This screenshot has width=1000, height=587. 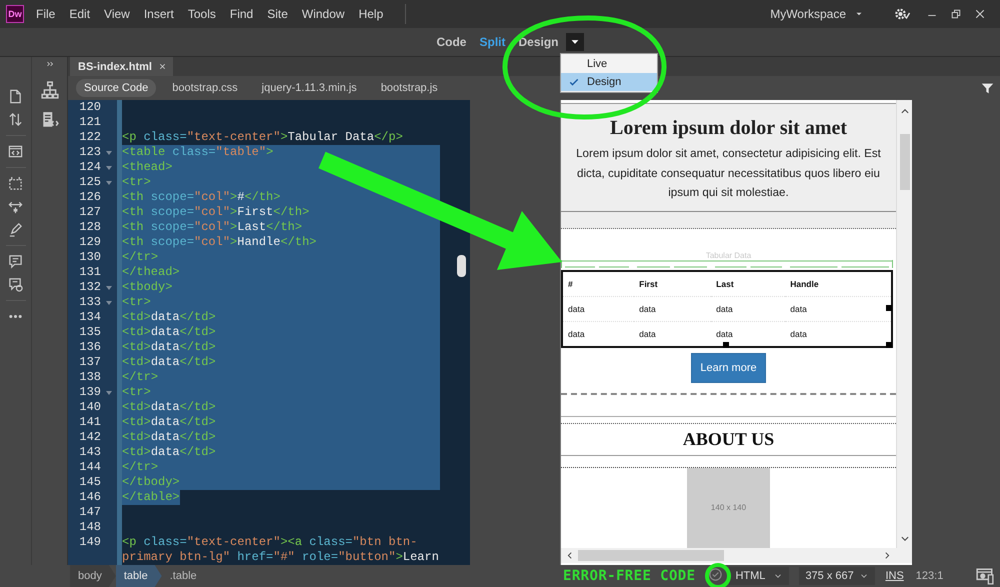 I want to click on sitemap-icon, so click(x=49, y=90).